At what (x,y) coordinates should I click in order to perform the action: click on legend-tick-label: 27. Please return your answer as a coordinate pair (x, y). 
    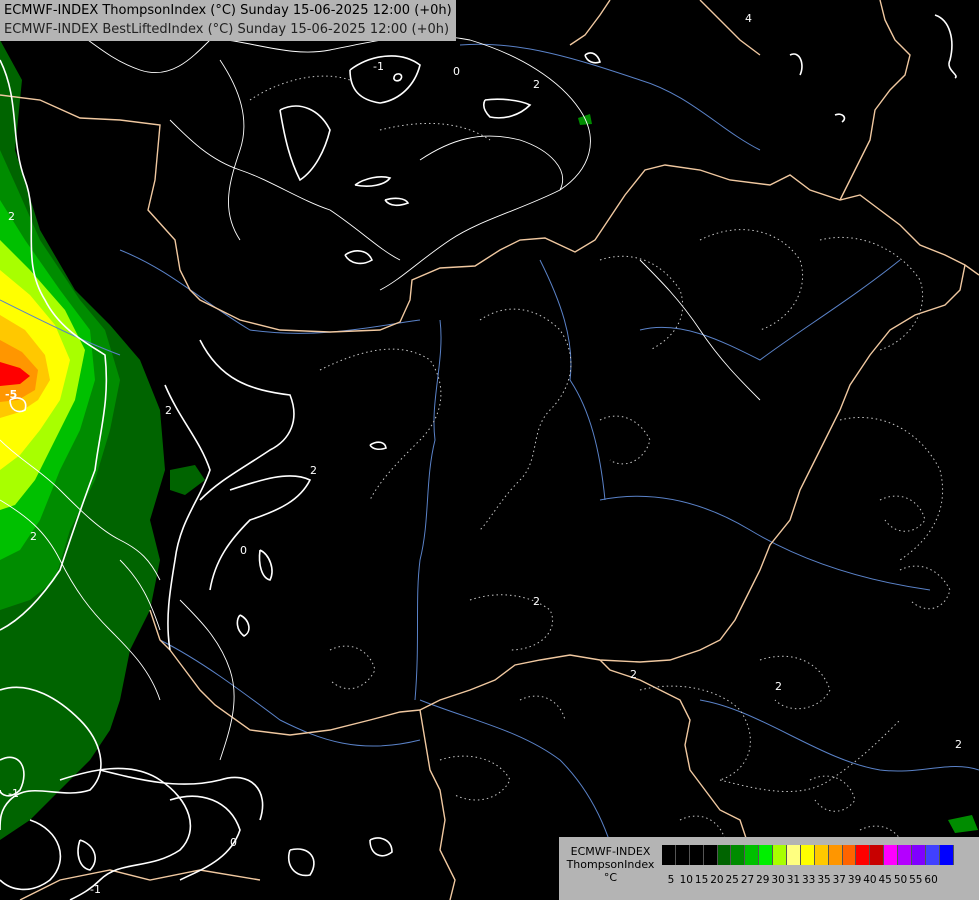
    Looking at the image, I should click on (747, 880).